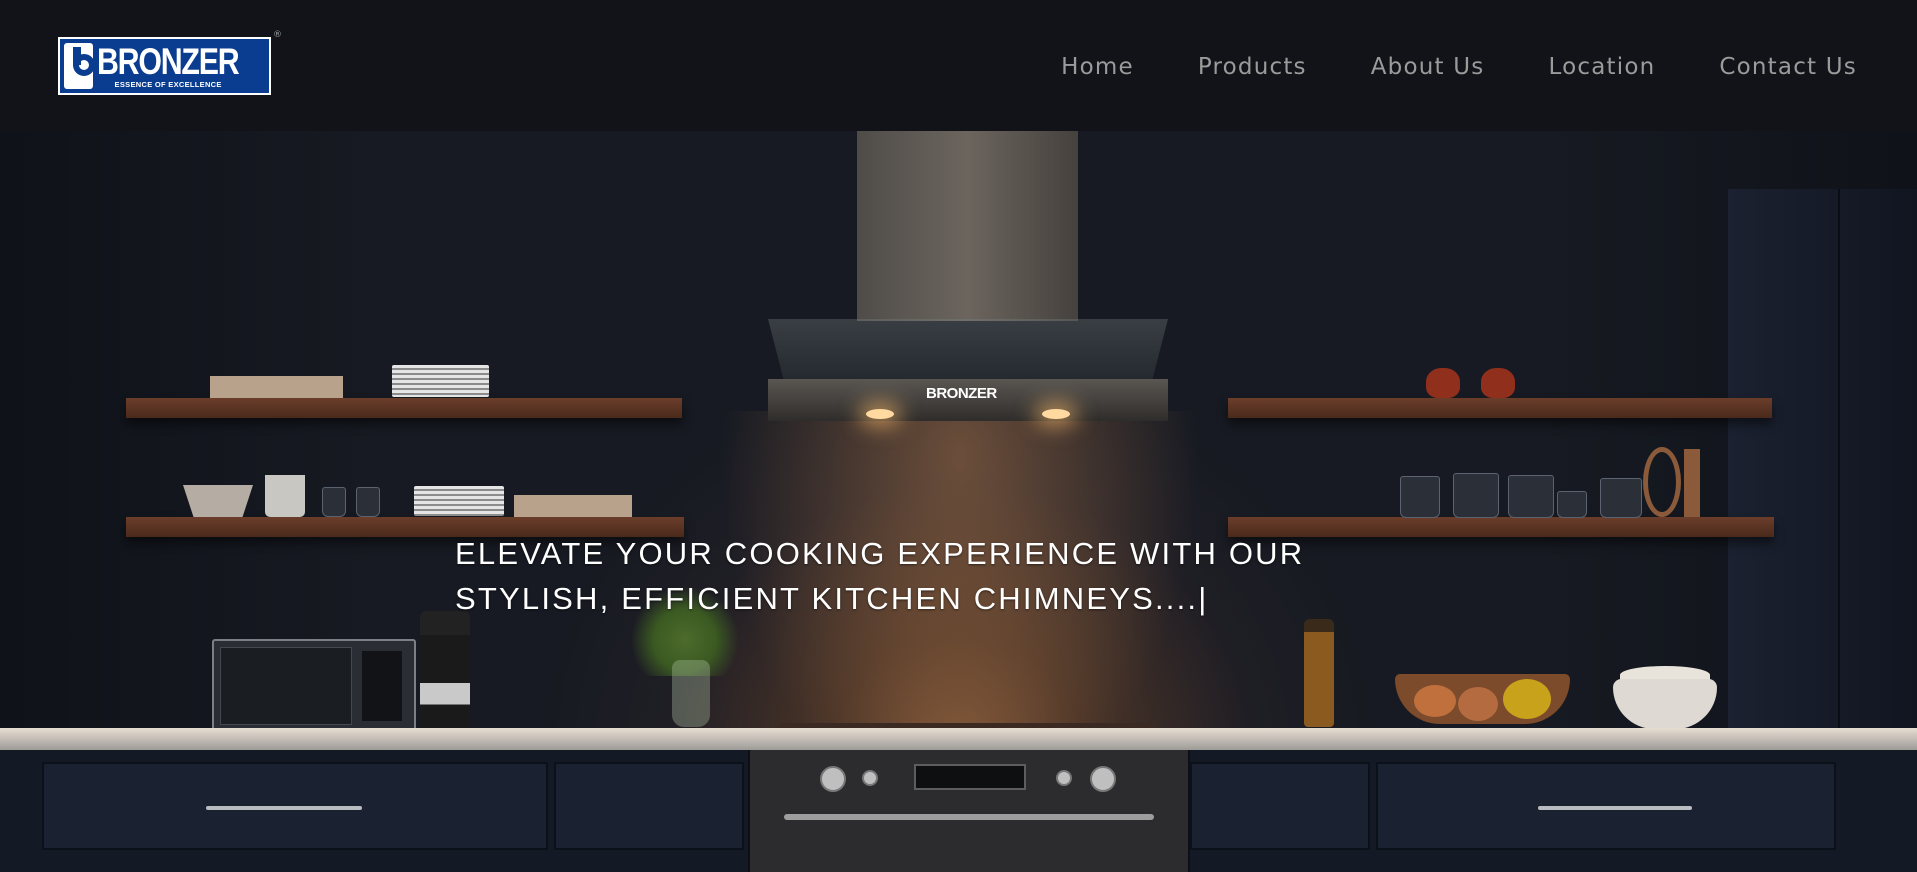  Describe the element at coordinates (276, 387) in the screenshot. I see `books-image` at that location.